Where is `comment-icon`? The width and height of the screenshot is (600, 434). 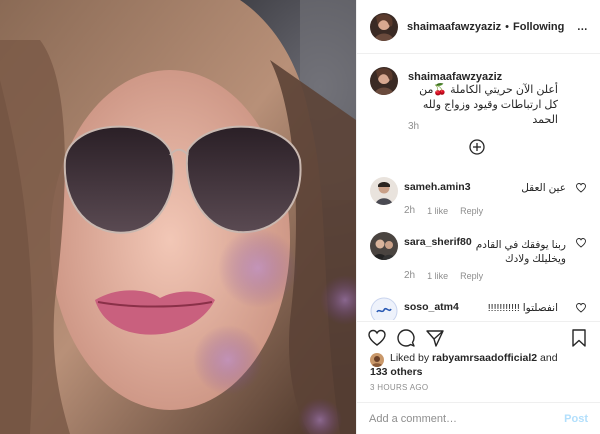 comment-icon is located at coordinates (406, 338).